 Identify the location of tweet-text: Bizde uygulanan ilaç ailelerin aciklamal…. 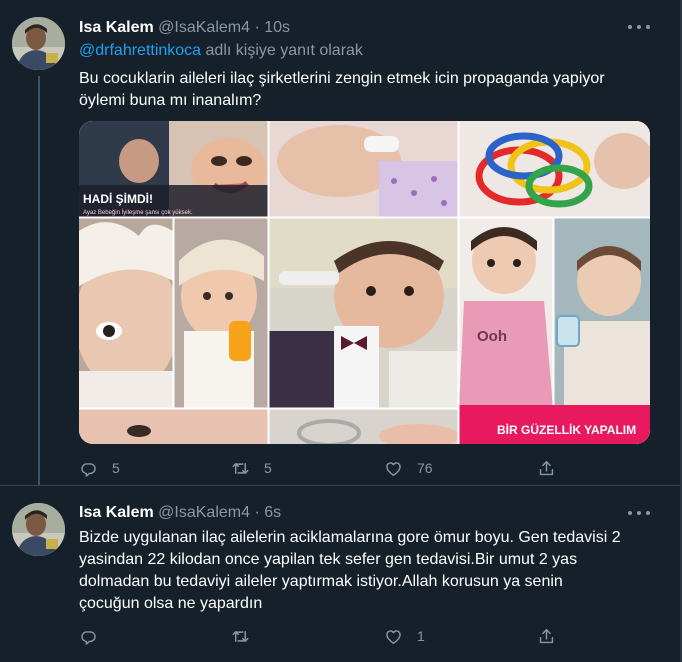
(364, 571).